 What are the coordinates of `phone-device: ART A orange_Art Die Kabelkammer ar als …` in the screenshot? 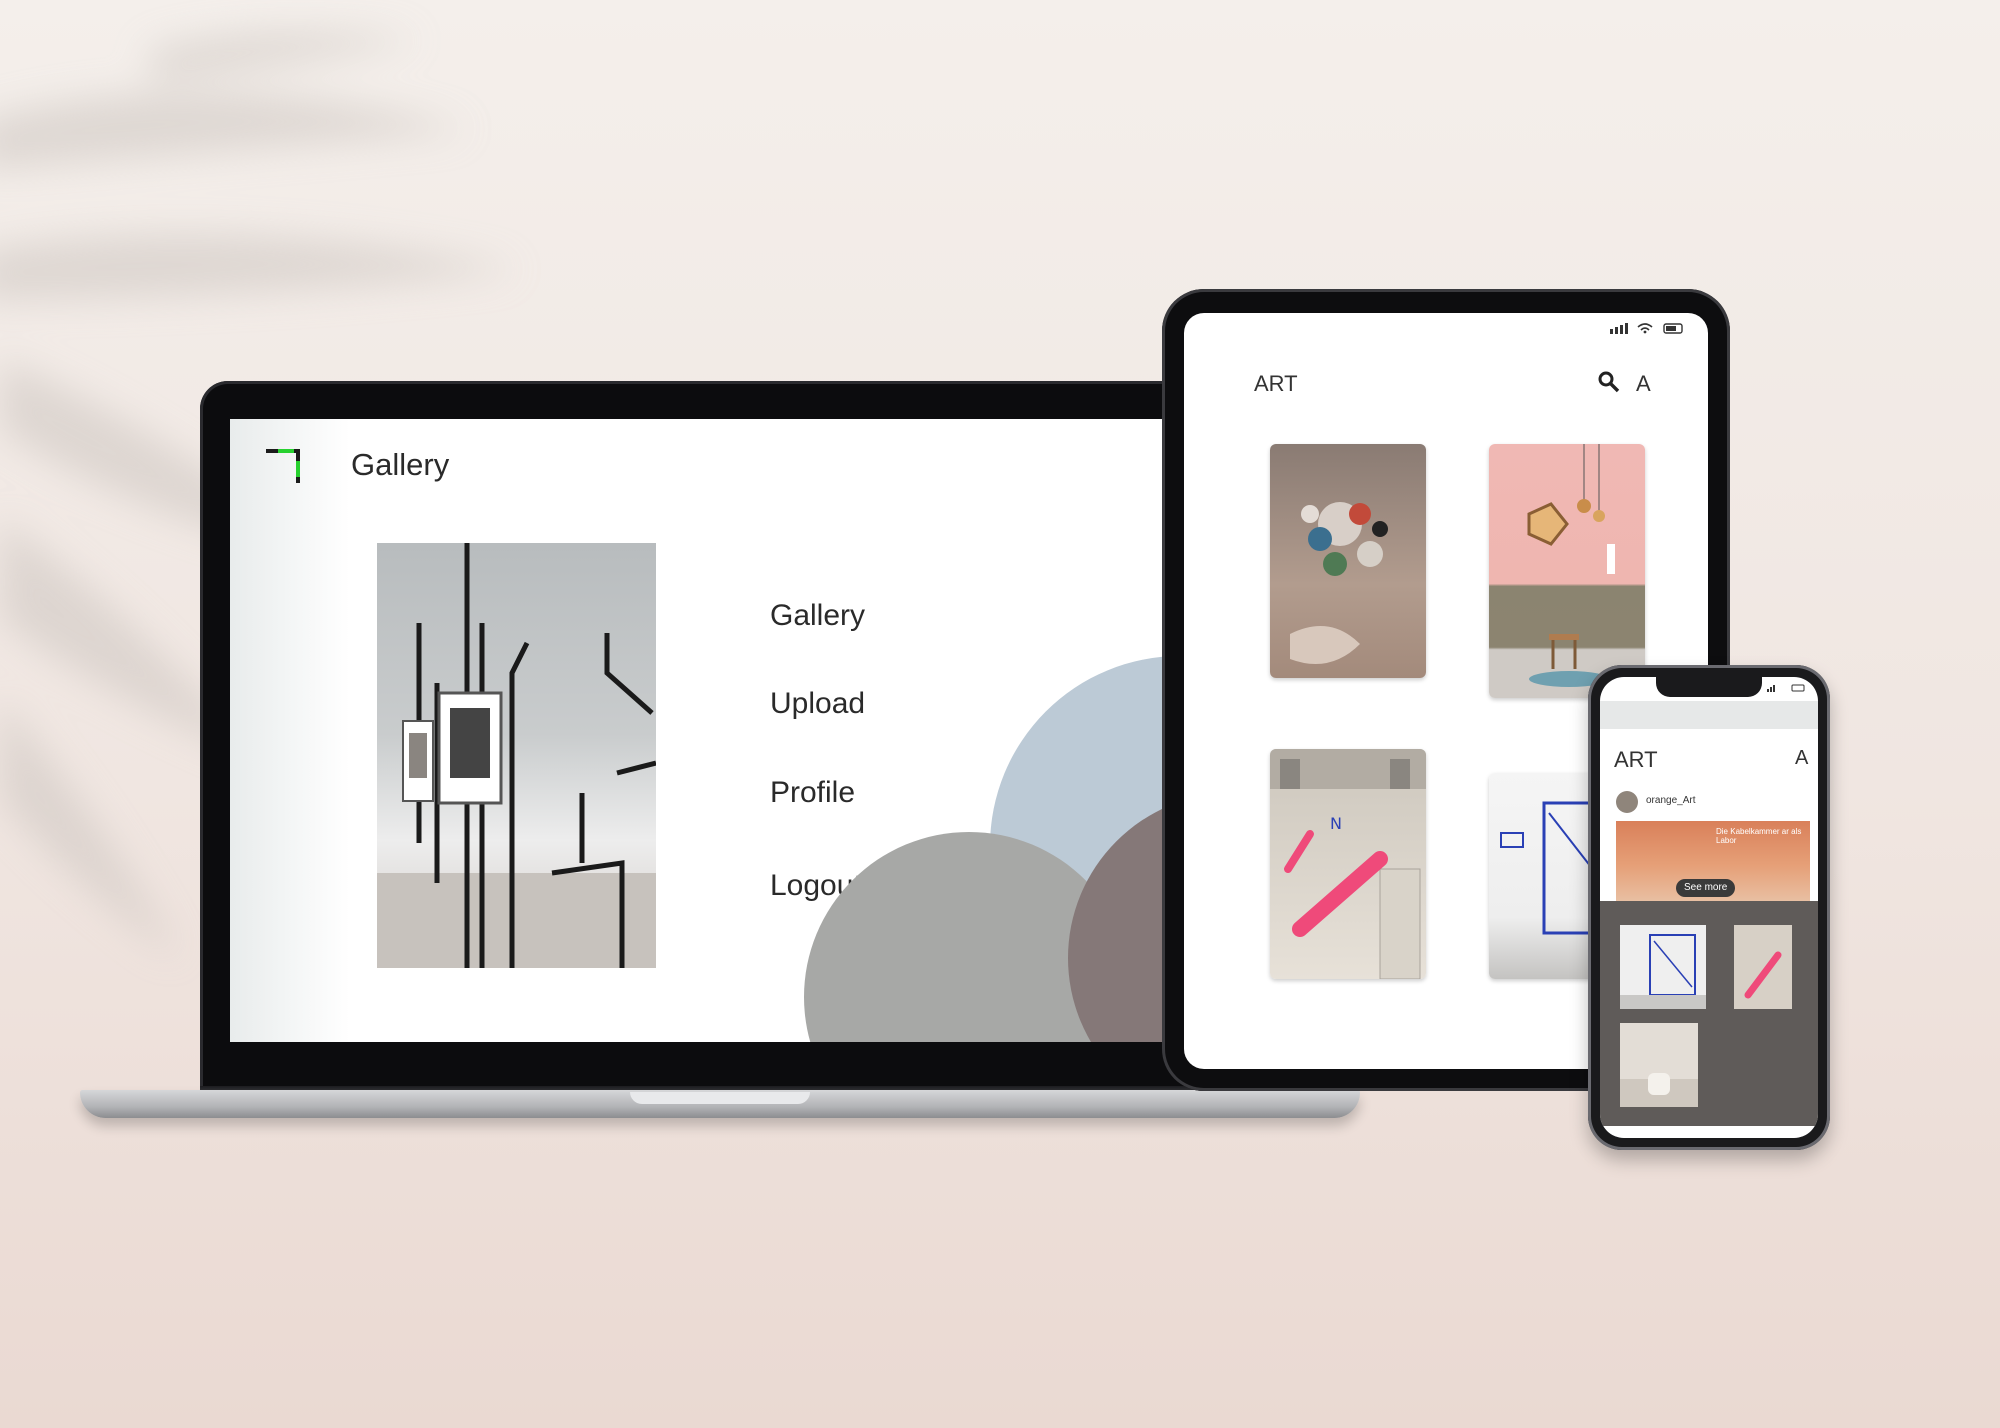 It's located at (1709, 907).